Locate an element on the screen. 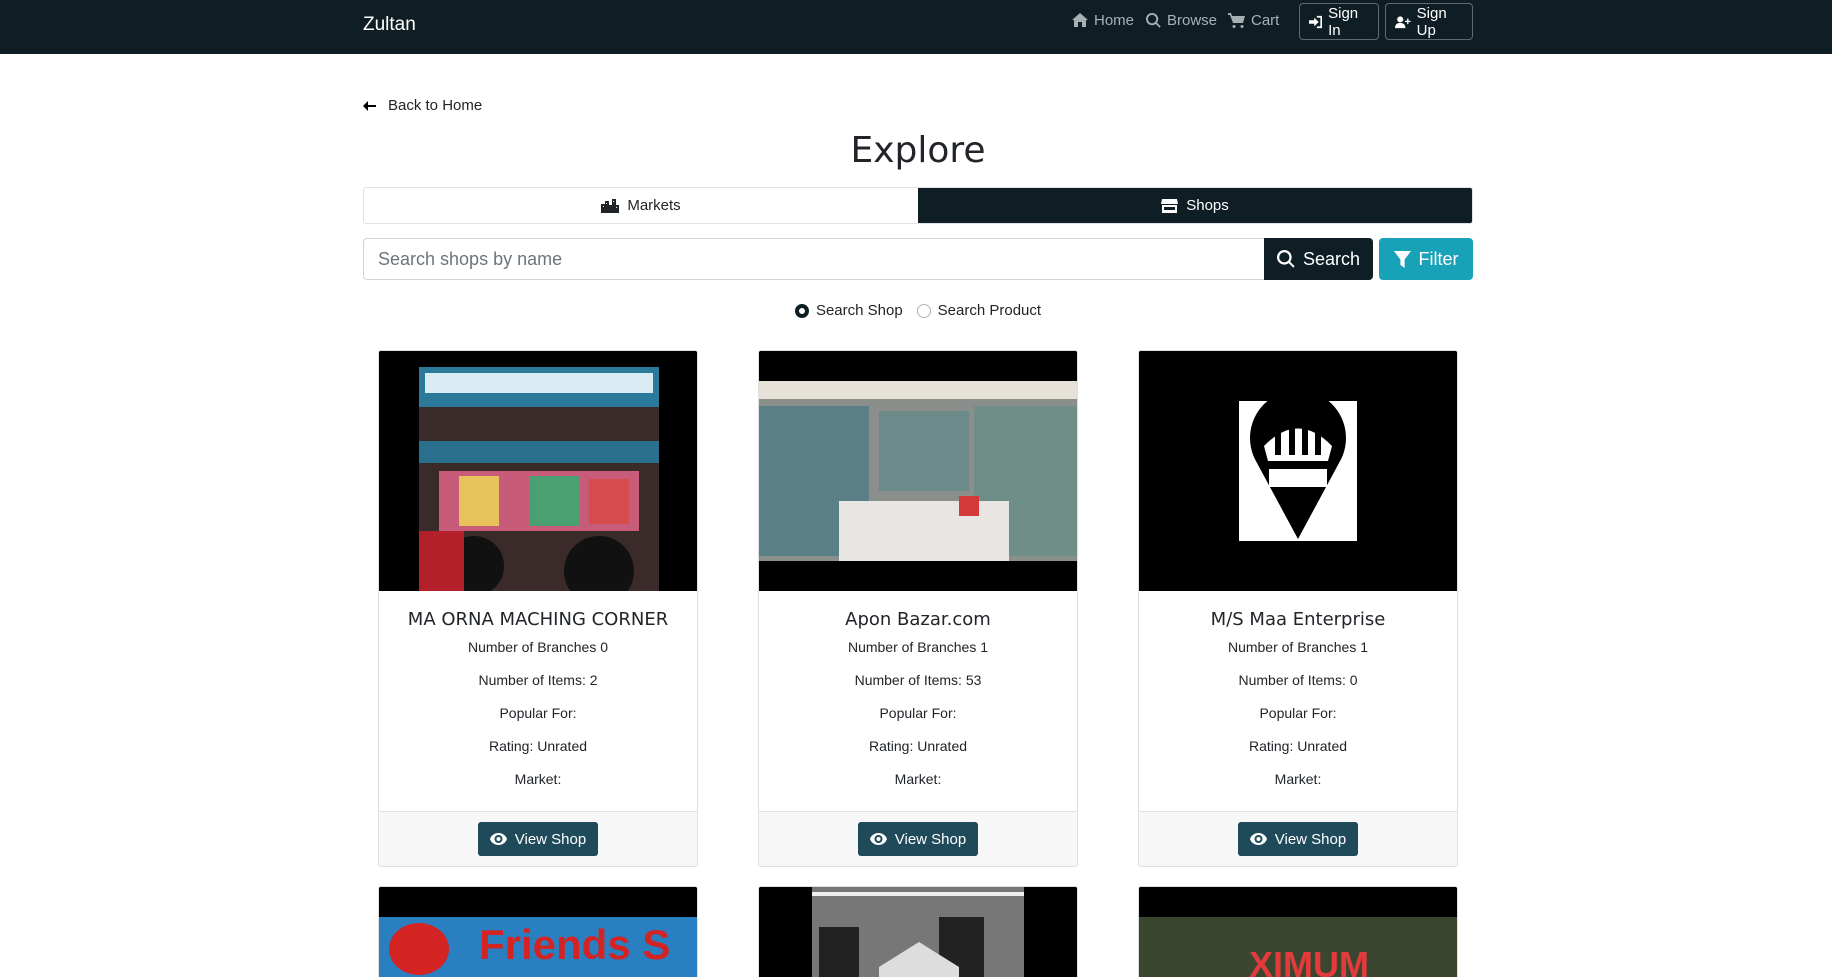 The image size is (1832, 977). shop-card-partial is located at coordinates (918, 931).